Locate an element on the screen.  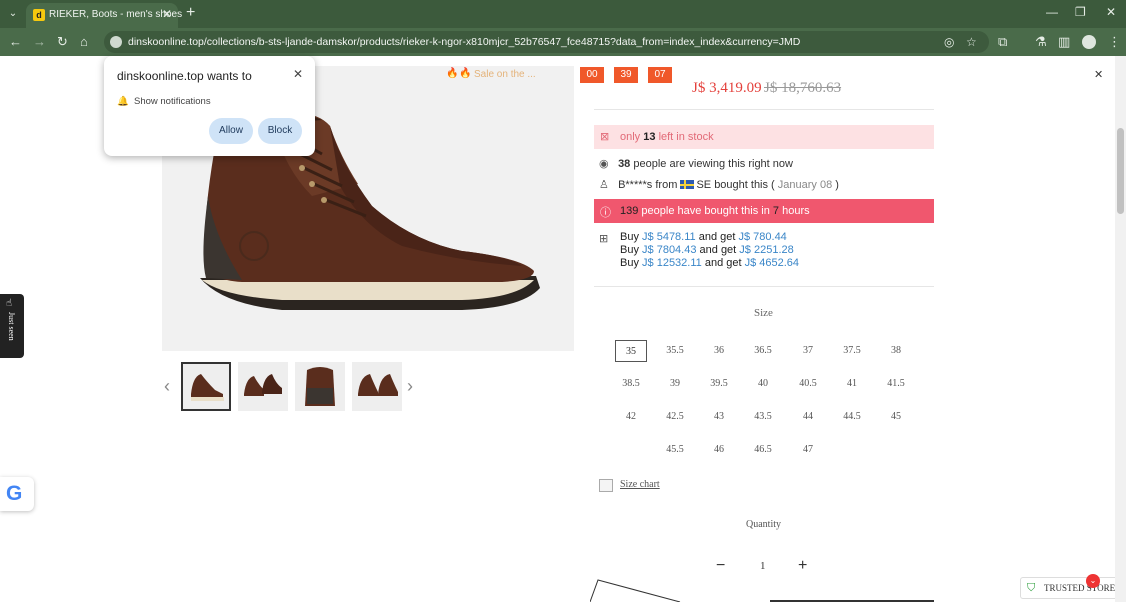
size-option: 39 is located at coordinates (675, 384).